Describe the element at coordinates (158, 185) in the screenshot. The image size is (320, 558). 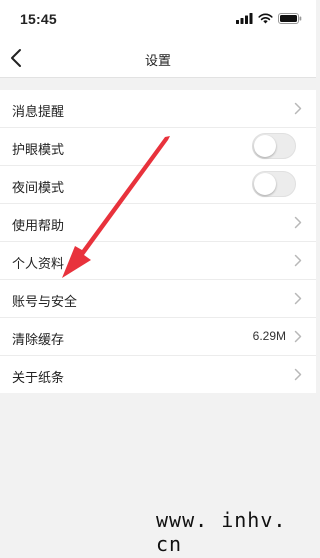
I see `settings-row-night-mode: 夜间模式` at that location.